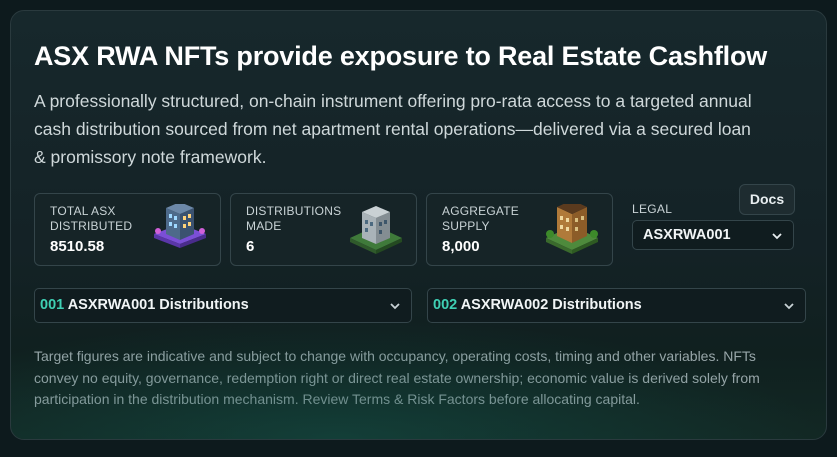  What do you see at coordinates (158, 305) in the screenshot?
I see `distribution-title: ASXRWA001 Distributions` at bounding box center [158, 305].